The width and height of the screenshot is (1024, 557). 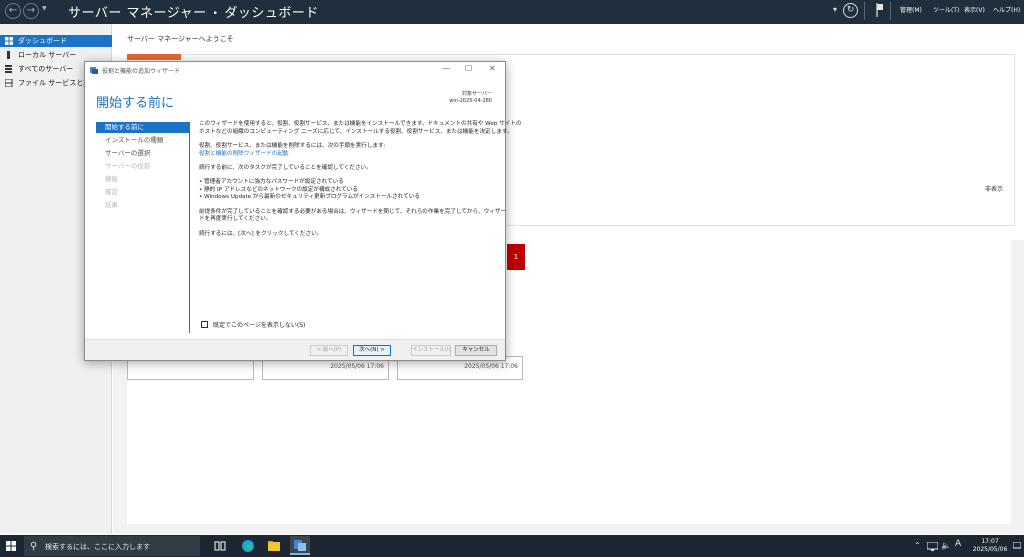 I want to click on close-icon: ✕, so click(x=492, y=68).